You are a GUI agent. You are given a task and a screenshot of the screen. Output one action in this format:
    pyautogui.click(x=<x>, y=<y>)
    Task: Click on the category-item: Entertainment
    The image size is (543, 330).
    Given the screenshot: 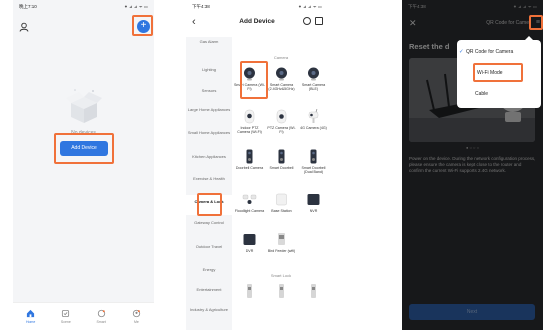 What is the action you would take?
    pyautogui.click(x=209, y=289)
    